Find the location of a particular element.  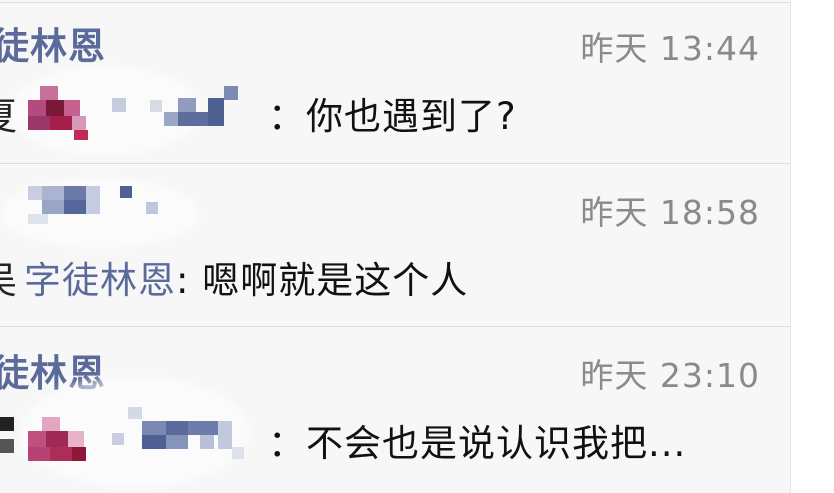

timestamp: 昨天 23:10 is located at coordinates (670, 375).